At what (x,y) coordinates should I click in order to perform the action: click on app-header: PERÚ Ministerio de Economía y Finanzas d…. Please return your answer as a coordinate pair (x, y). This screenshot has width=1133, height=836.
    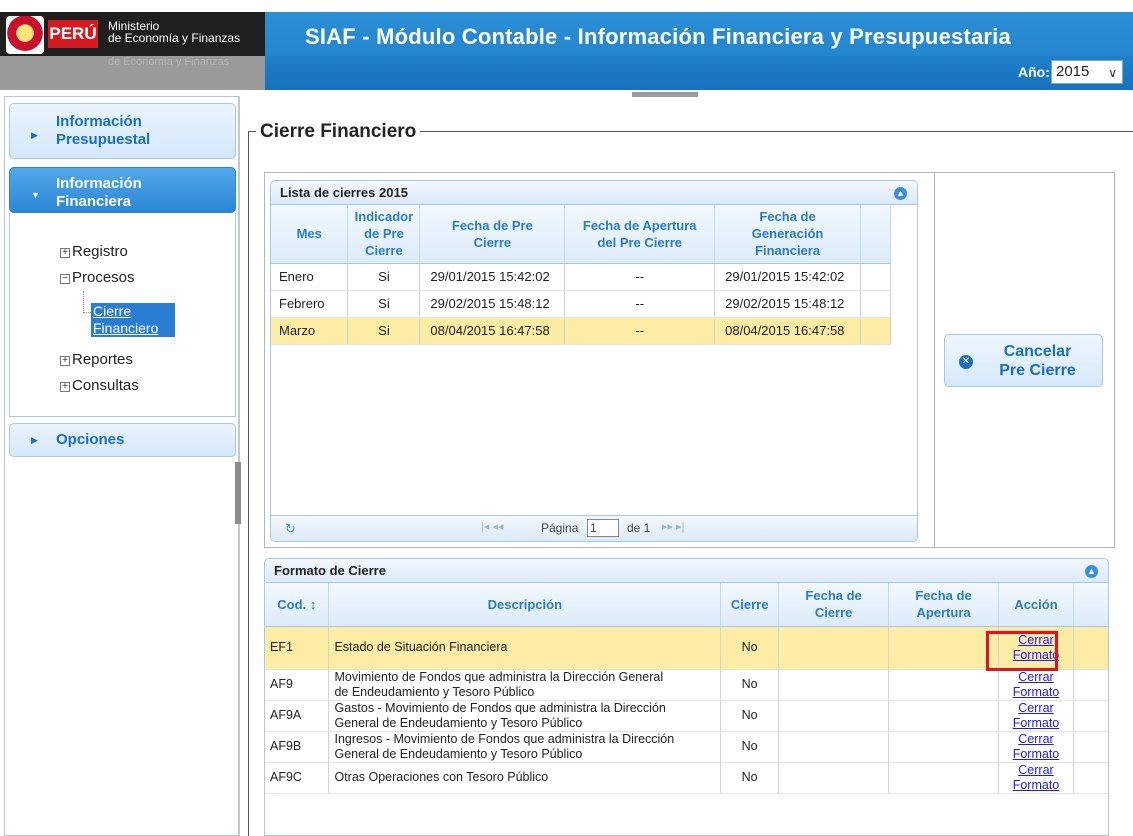
    Looking at the image, I should click on (566, 46).